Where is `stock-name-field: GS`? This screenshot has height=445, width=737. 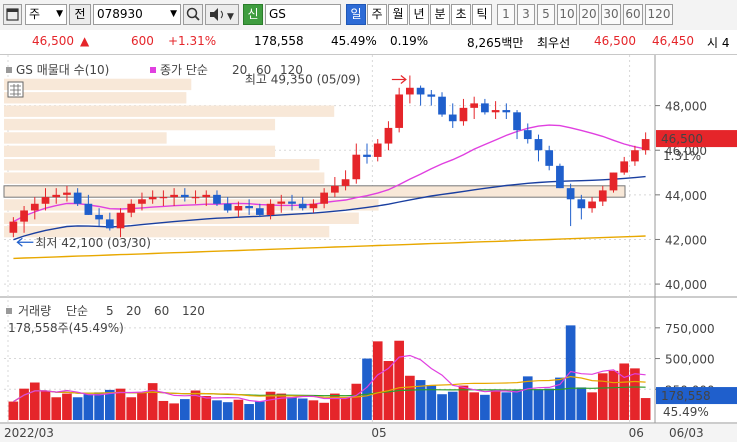
stock-name-field: GS is located at coordinates (303, 14).